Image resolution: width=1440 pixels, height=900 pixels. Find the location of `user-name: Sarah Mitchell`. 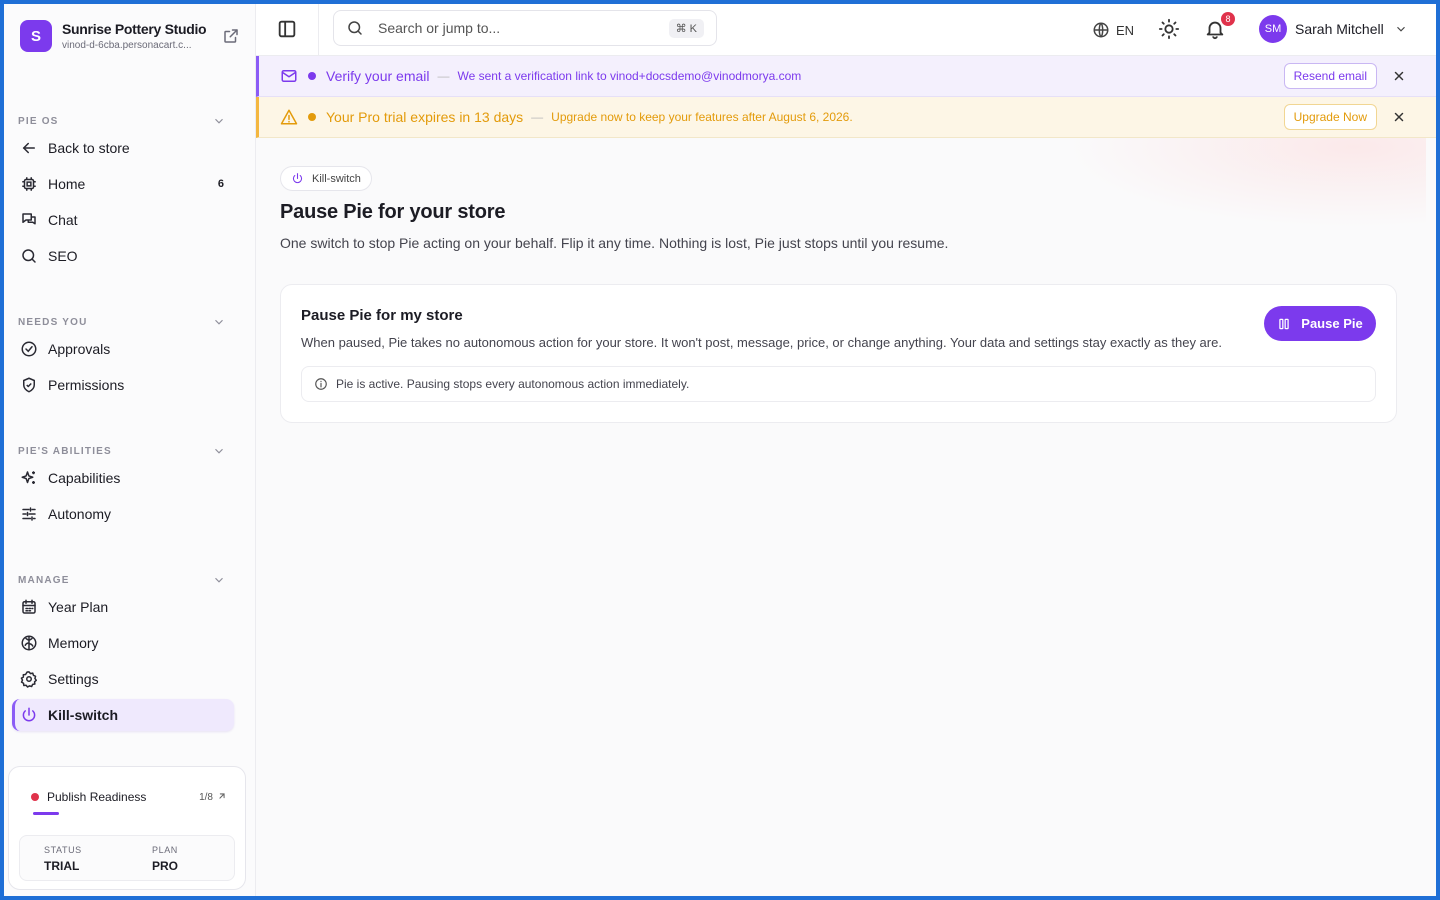

user-name: Sarah Mitchell is located at coordinates (1339, 29).